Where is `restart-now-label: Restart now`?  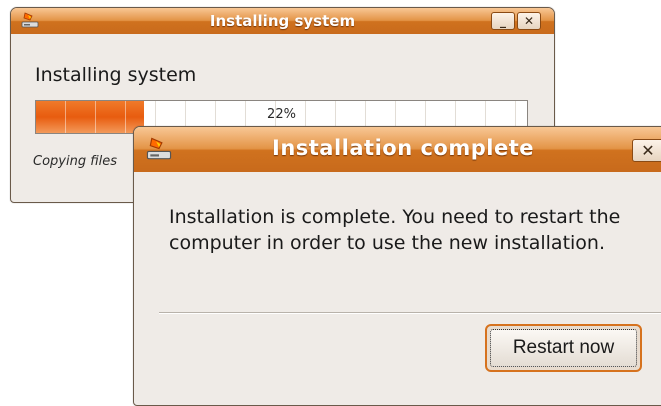
restart-now-label: Restart now is located at coordinates (563, 348).